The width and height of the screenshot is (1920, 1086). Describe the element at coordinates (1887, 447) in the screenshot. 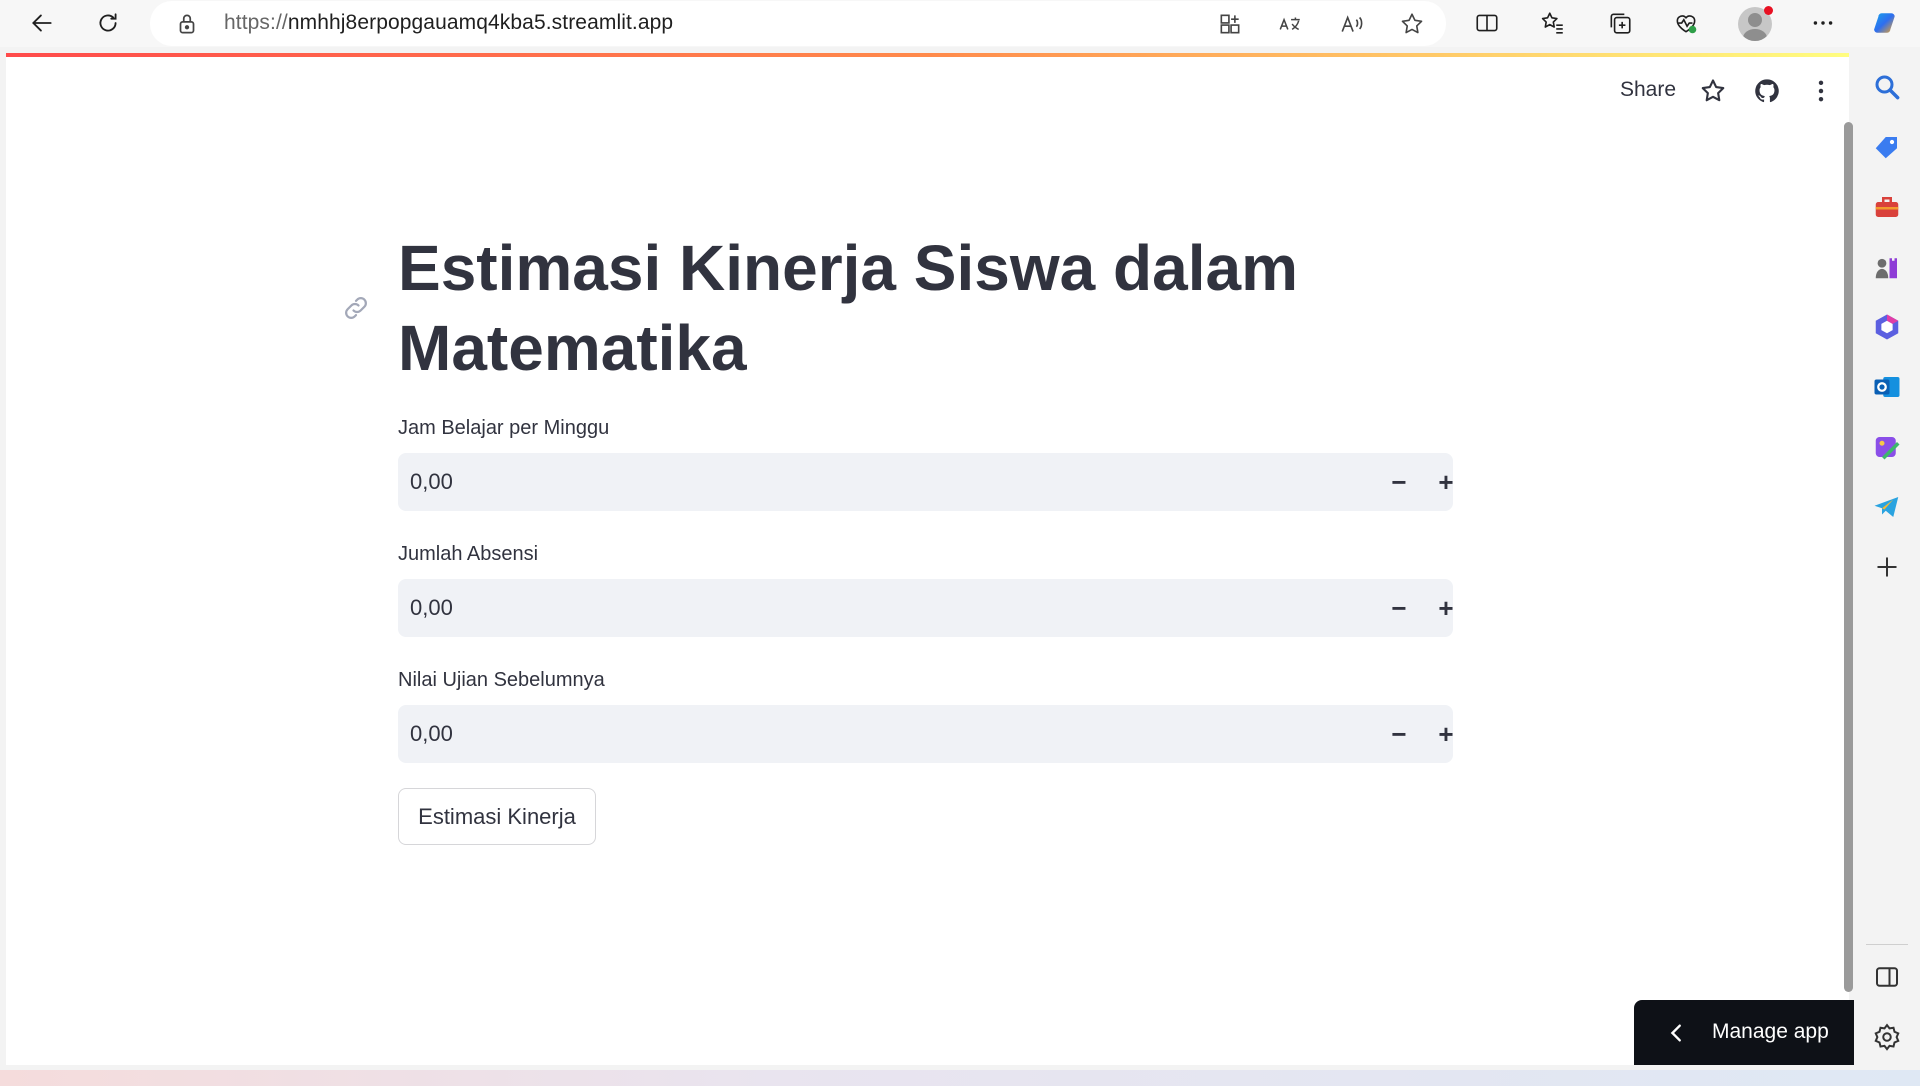

I see `designer-icon` at that location.